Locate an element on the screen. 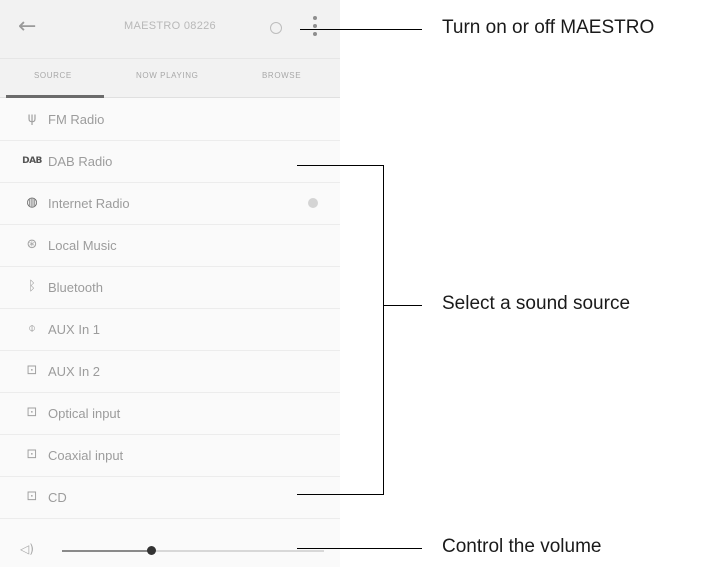 Image resolution: width=702 pixels, height=567 pixels. globe-icon: ◍ is located at coordinates (32, 202).